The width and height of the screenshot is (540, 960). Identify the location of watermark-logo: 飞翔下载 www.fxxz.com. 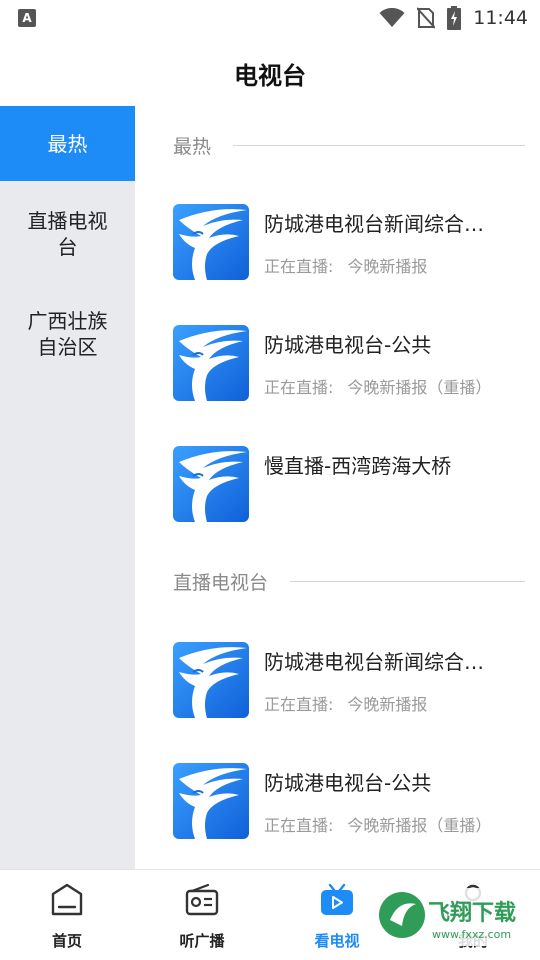
(452, 917).